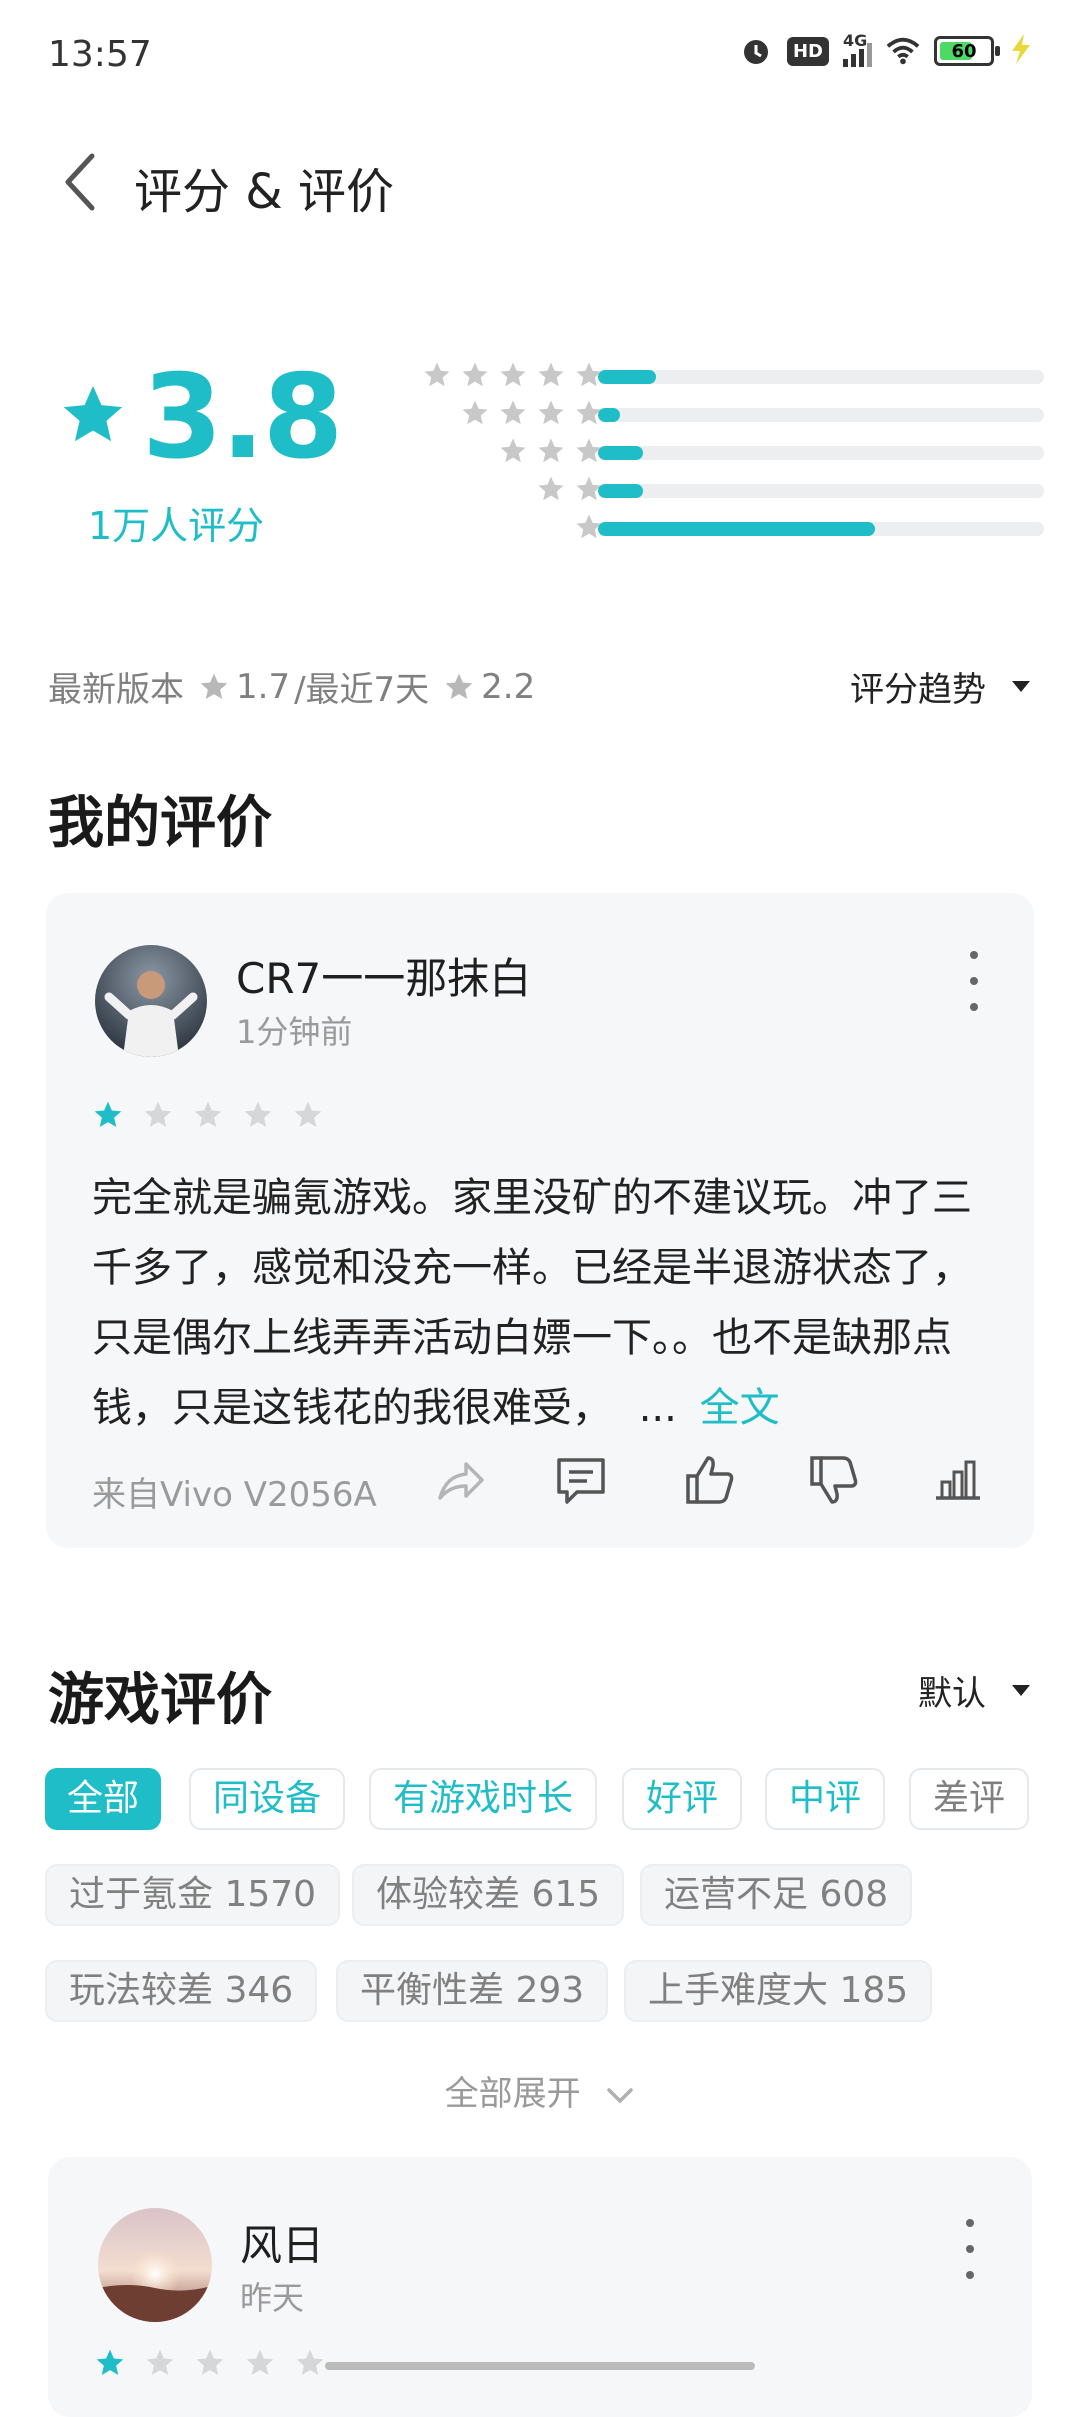 The image size is (1080, 2417). What do you see at coordinates (488, 1895) in the screenshot?
I see `keyword-tag: 体验较差 615` at bounding box center [488, 1895].